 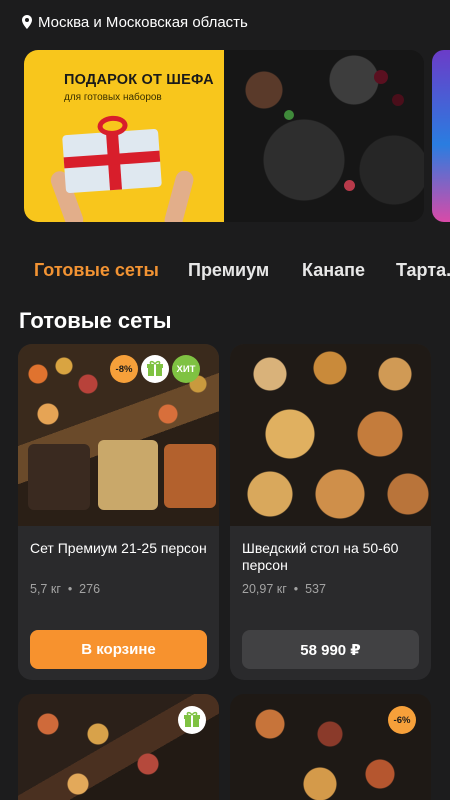 What do you see at coordinates (96, 270) in the screenshot?
I see `tab-ready-sets: Готовые сеты` at bounding box center [96, 270].